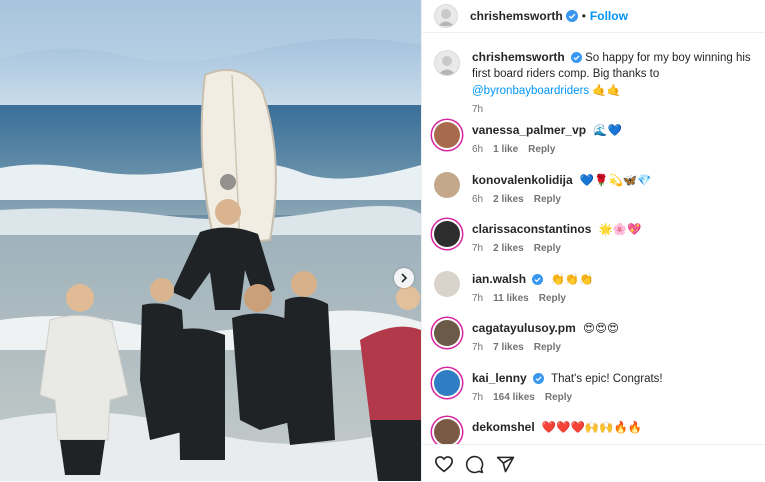 This screenshot has width=765, height=482. I want to click on post-header: chrishemsworth • Follow, so click(593, 16).